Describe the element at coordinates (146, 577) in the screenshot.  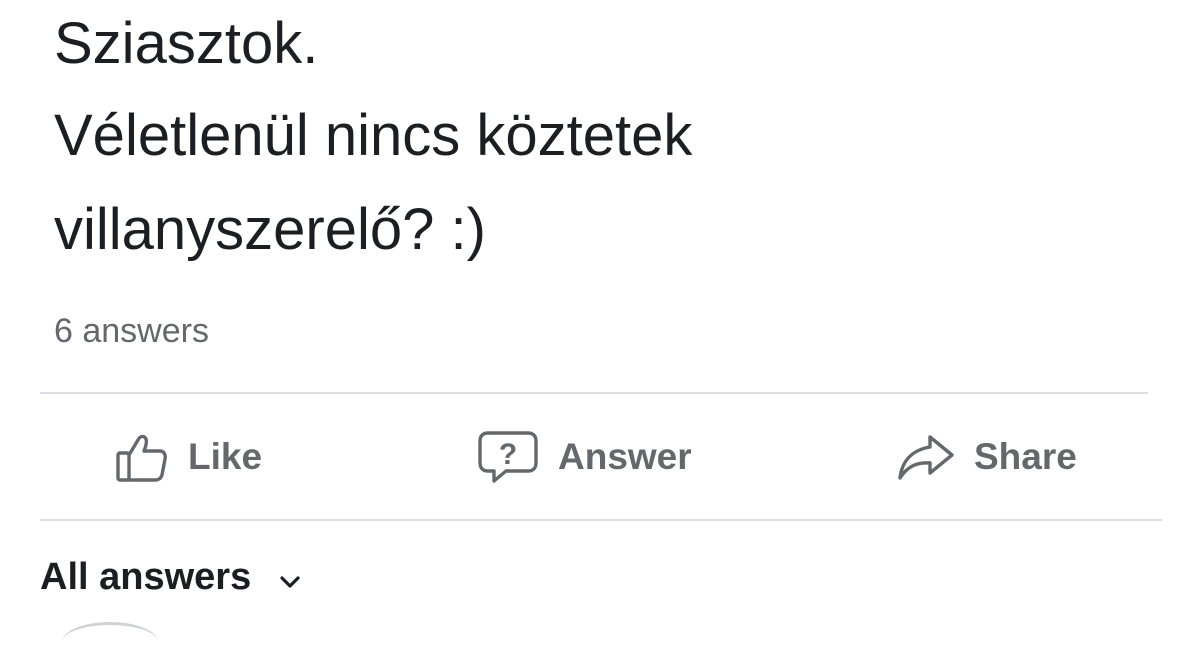
I see `all-answers-label: All answers` at that location.